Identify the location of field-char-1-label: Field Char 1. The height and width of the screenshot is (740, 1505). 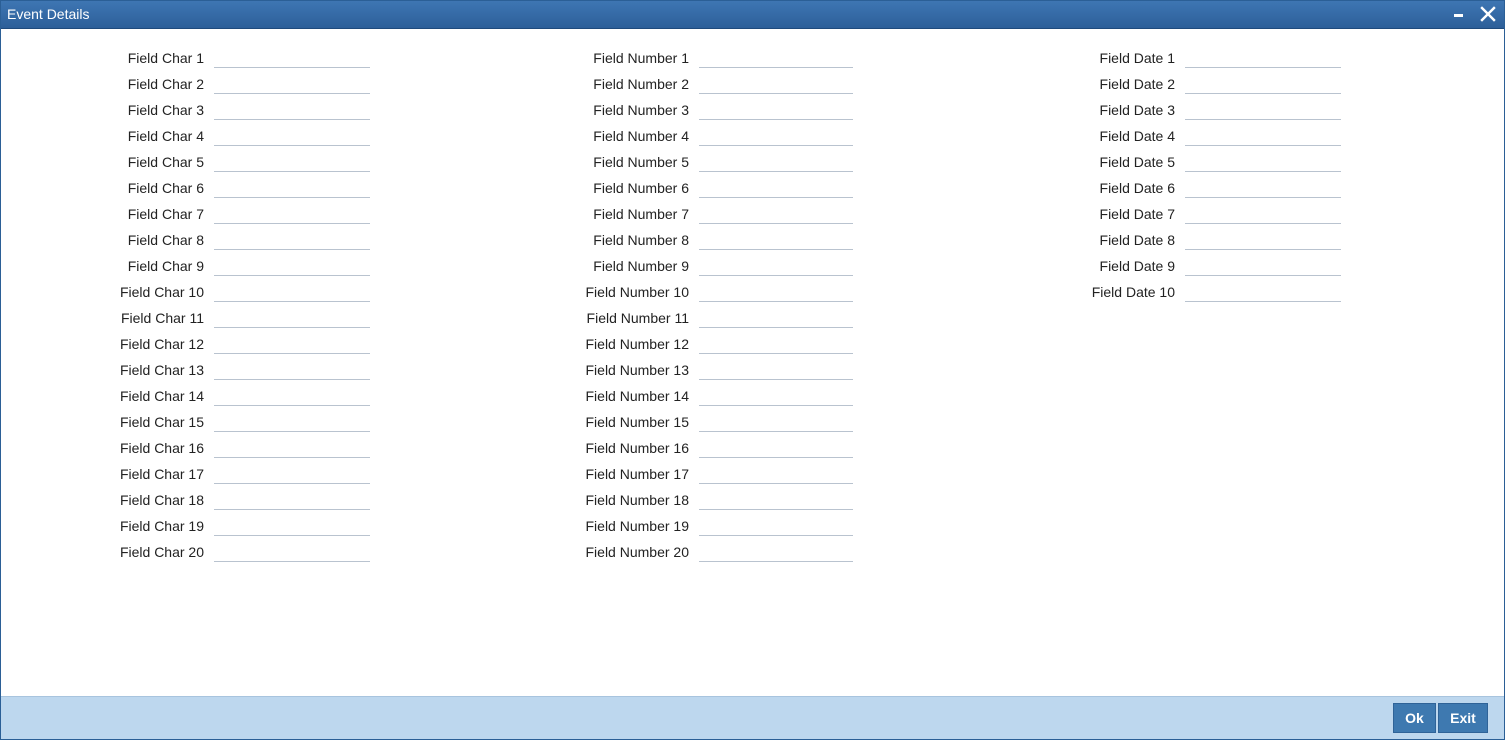
(165, 58).